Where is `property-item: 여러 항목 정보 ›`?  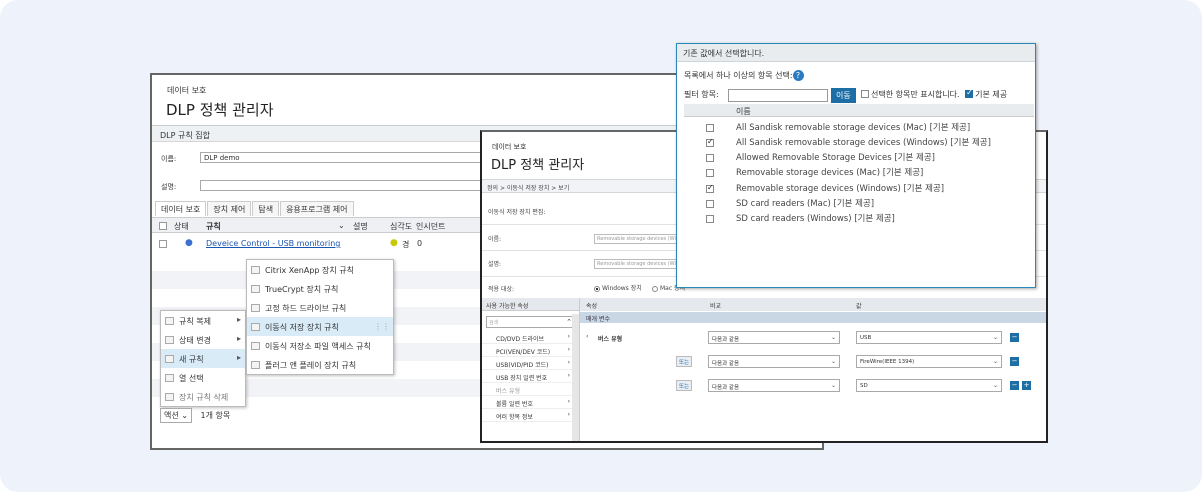 property-item: 여러 항목 정보 › is located at coordinates (530, 415).